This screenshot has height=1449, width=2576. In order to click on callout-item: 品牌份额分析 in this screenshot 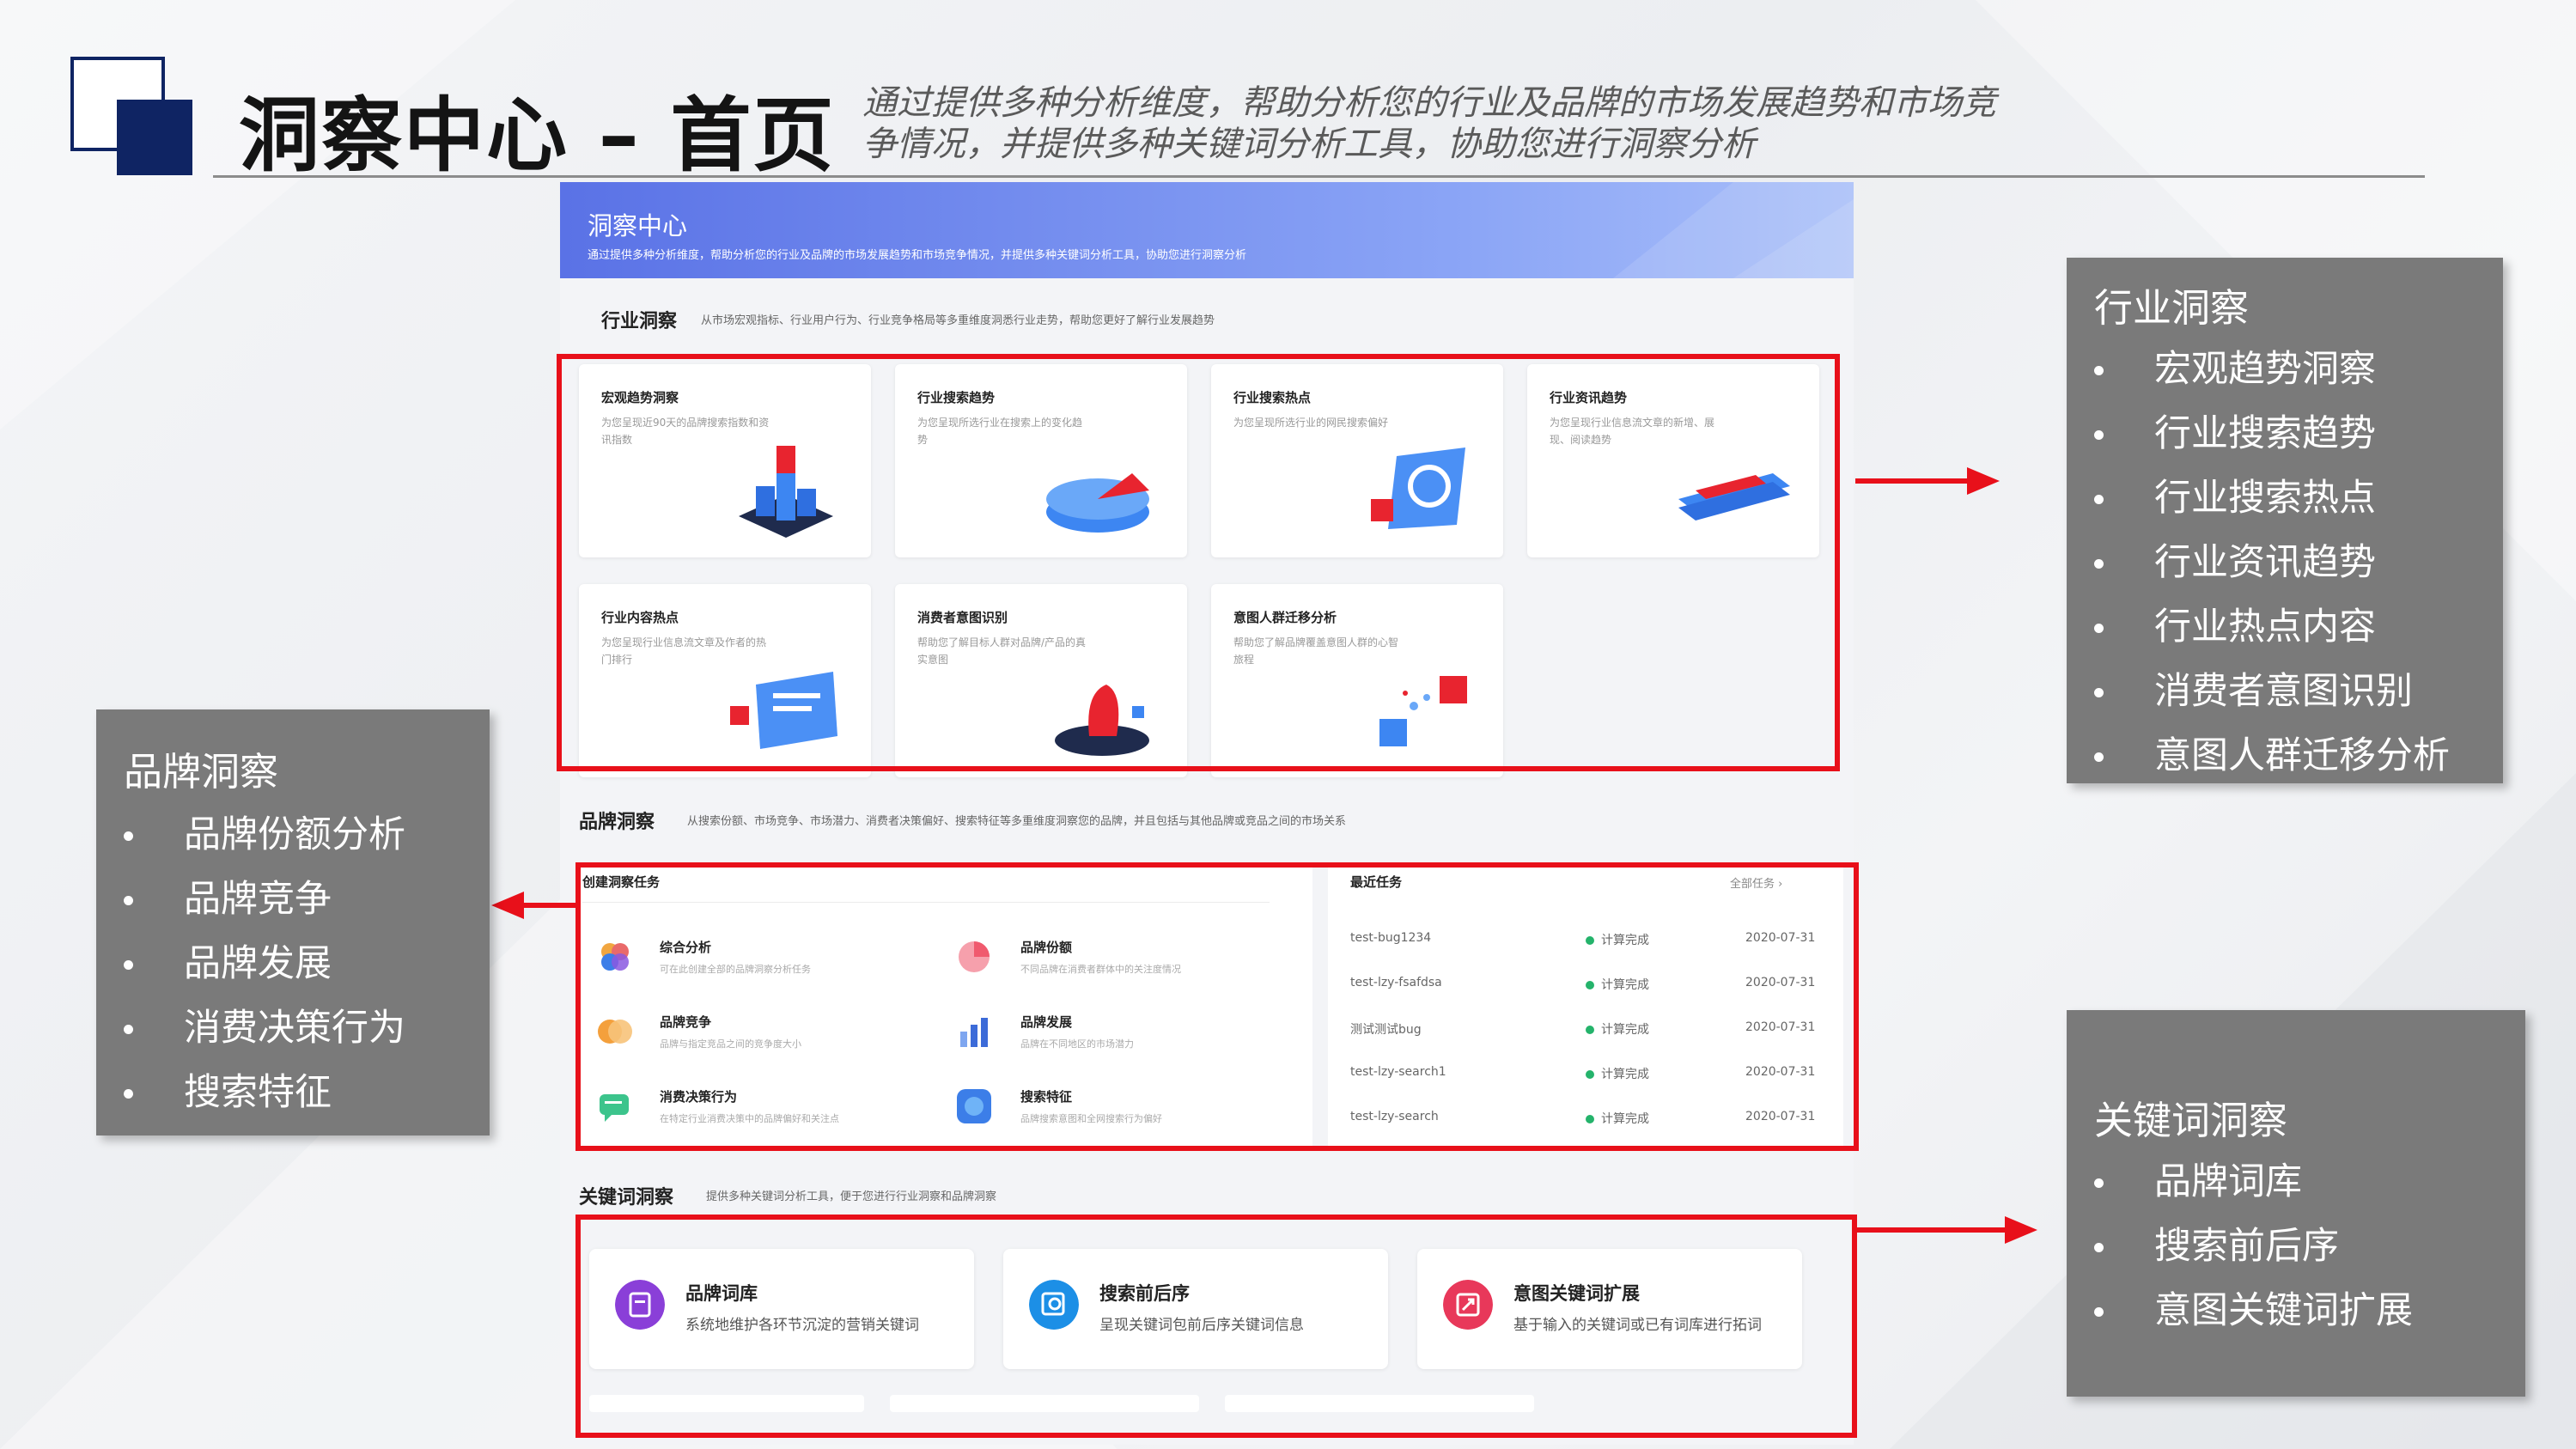, I will do `click(264, 841)`.